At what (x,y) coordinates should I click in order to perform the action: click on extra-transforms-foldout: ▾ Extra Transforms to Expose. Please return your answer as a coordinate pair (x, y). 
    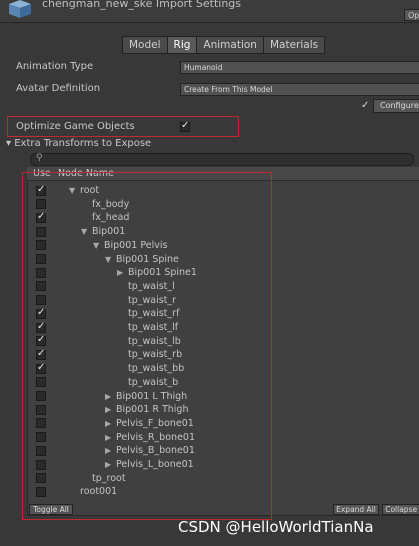
    Looking at the image, I should click on (78, 143).